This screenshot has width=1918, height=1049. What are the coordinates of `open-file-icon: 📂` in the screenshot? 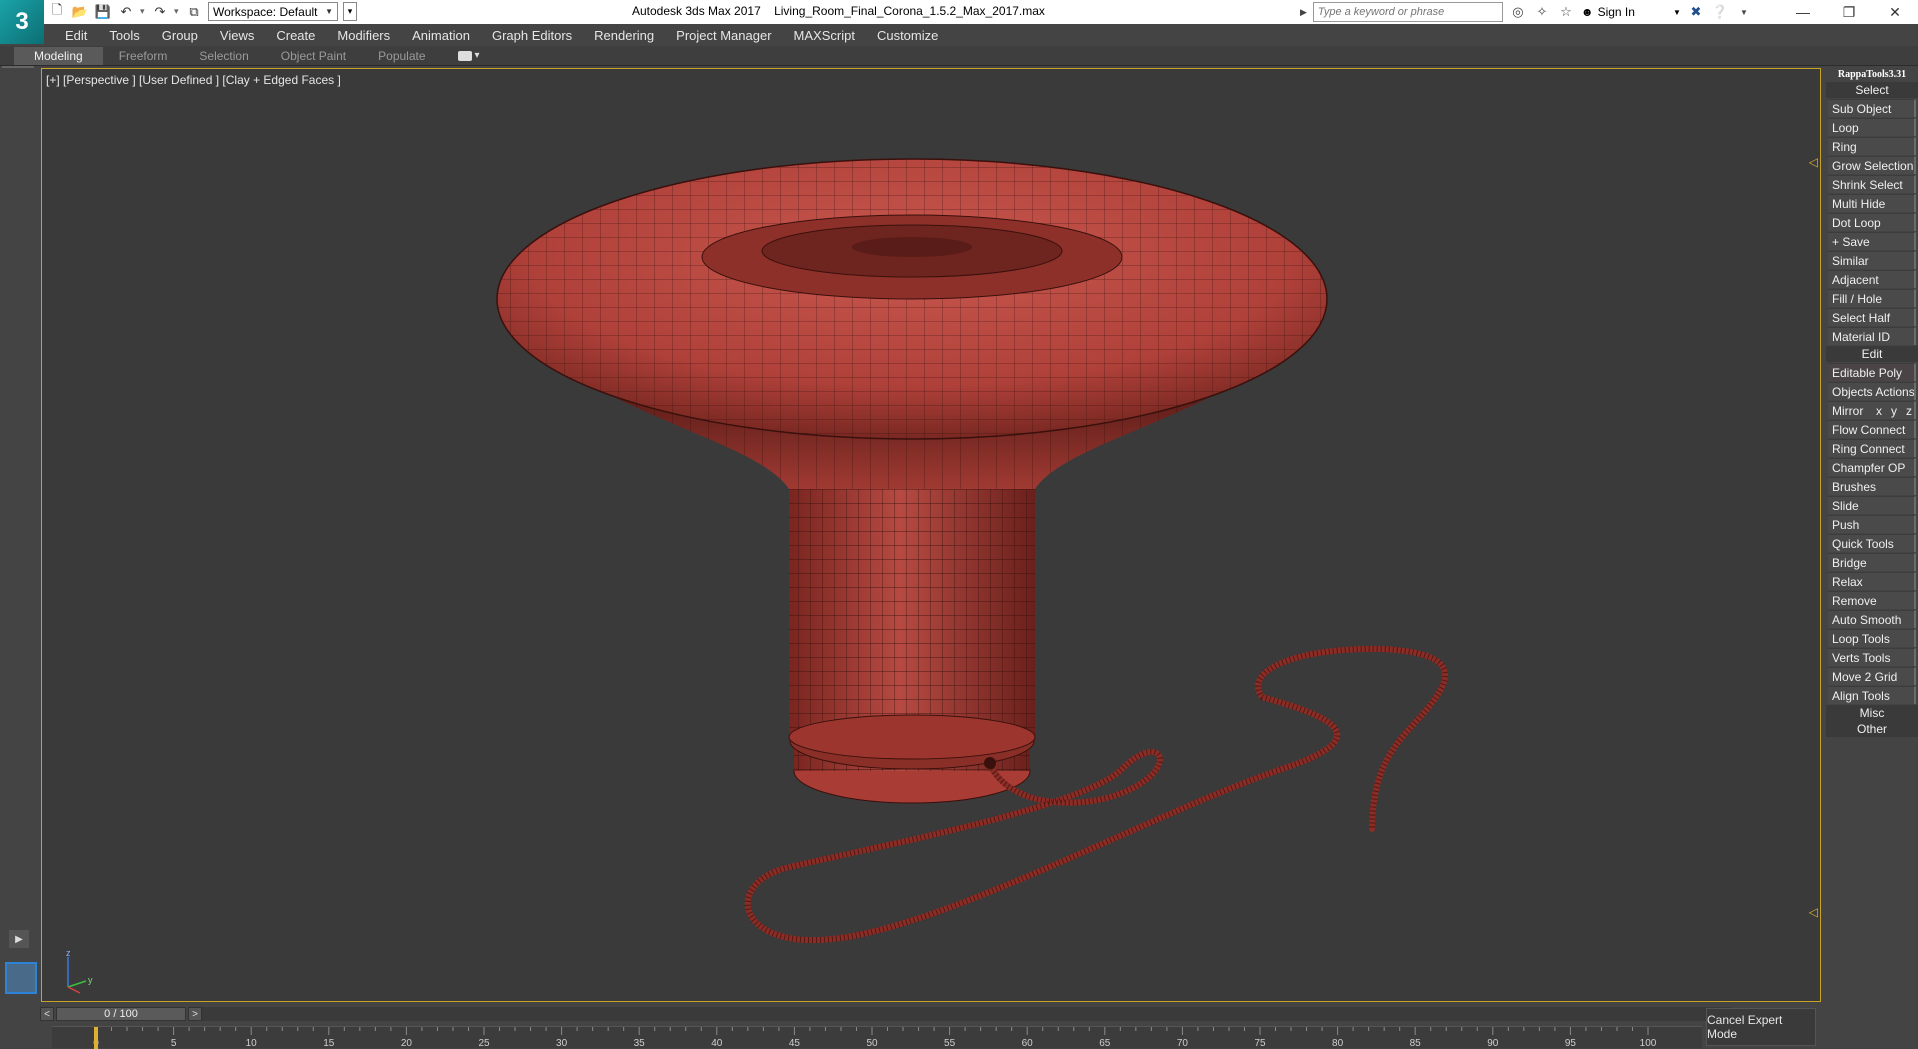 It's located at (80, 12).